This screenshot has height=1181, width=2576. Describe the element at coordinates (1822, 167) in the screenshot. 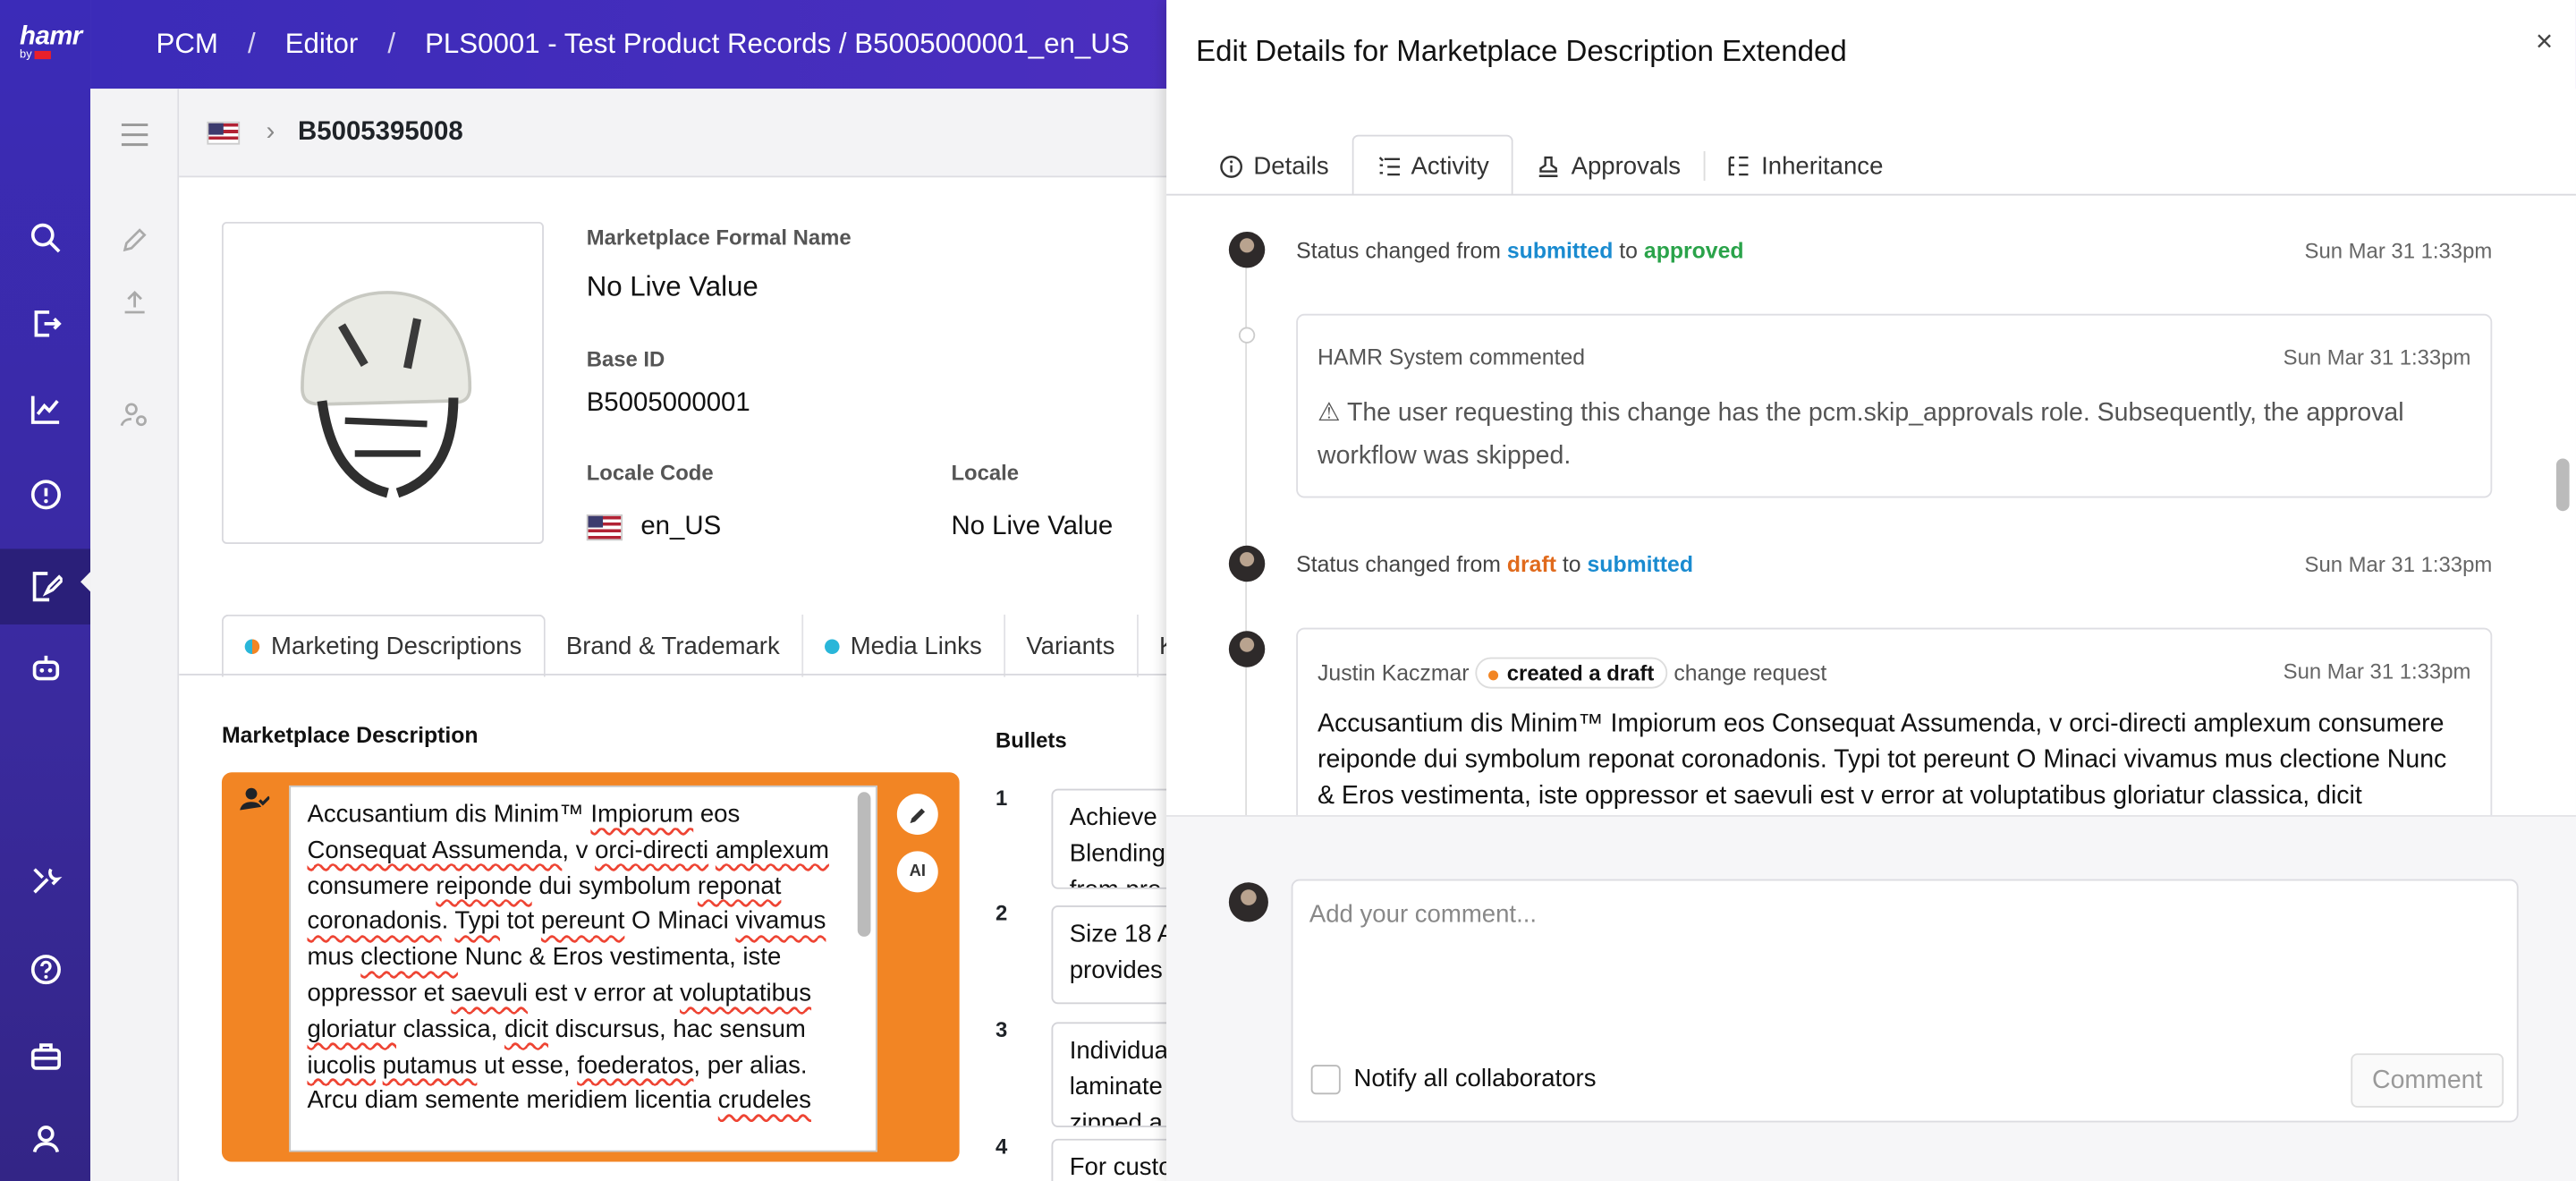

I see `tab-label: Inheritance` at that location.